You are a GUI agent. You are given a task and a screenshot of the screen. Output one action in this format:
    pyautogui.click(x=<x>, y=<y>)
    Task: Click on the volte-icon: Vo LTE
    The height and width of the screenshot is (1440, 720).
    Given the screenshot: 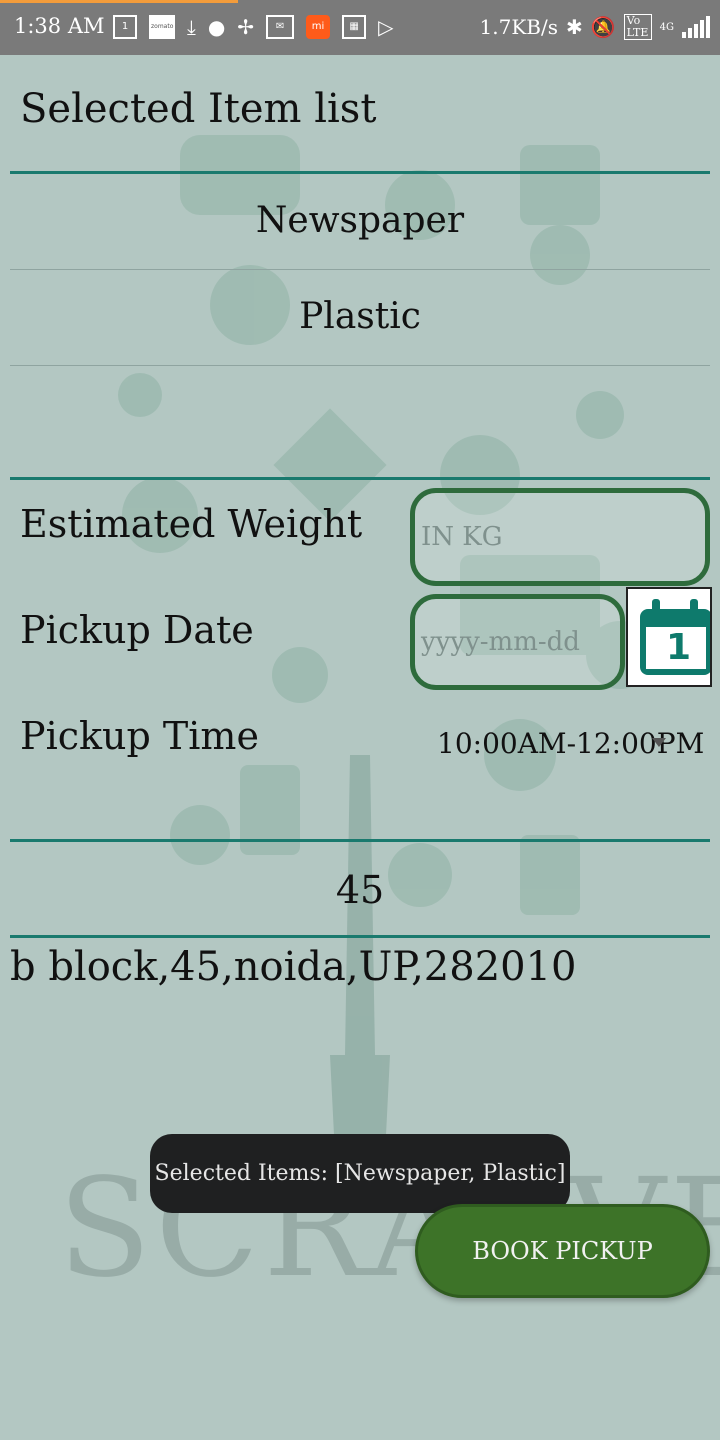 What is the action you would take?
    pyautogui.click(x=637, y=27)
    